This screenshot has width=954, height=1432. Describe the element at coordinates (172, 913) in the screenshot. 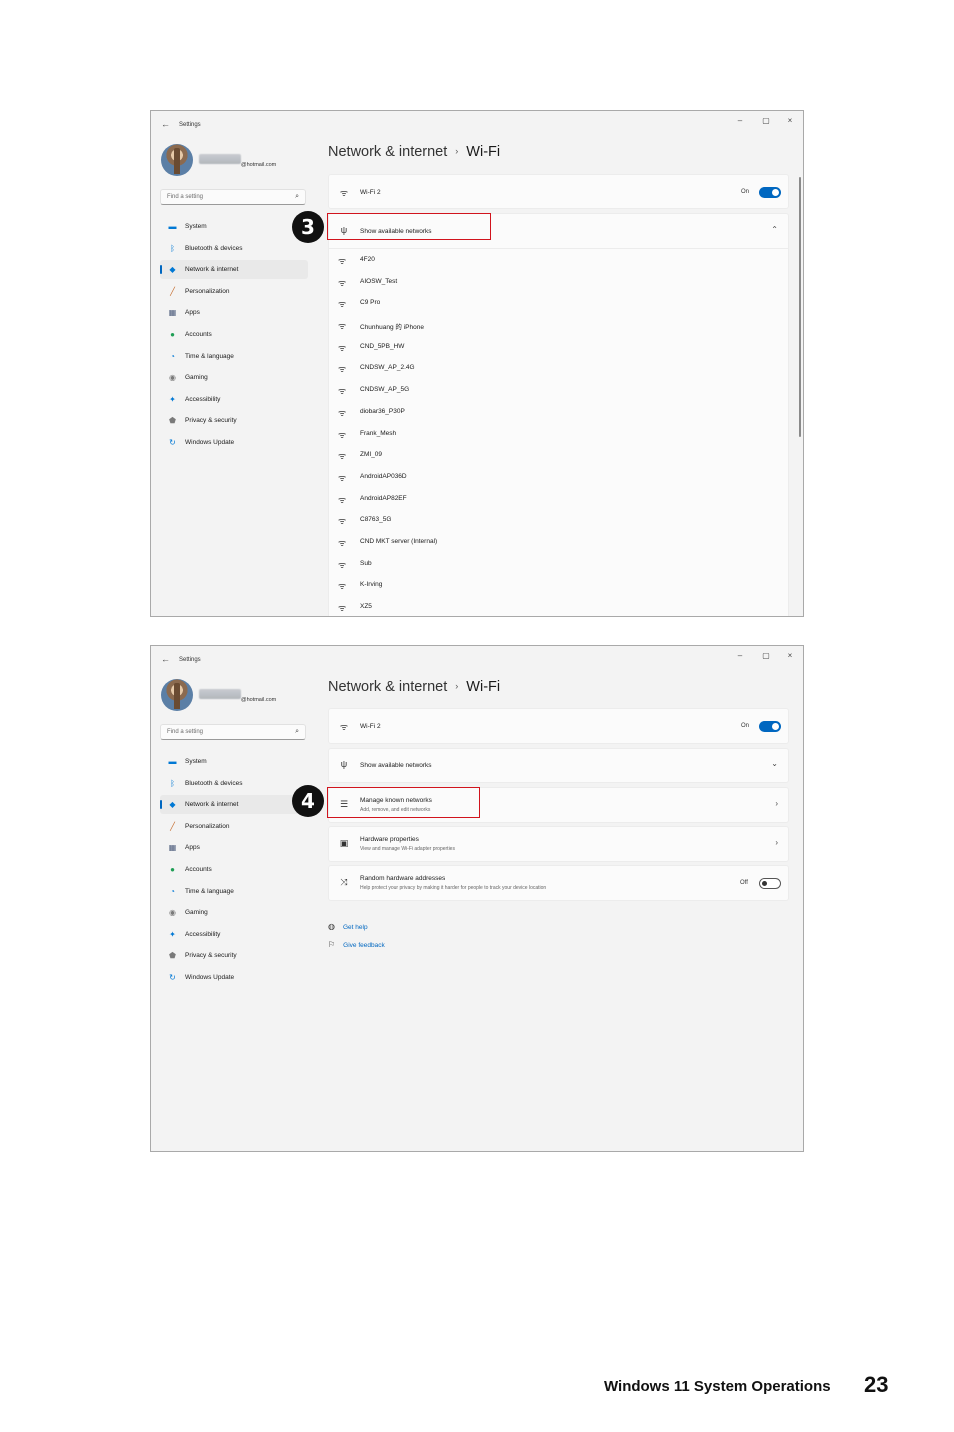

I see `gaming-icon: ◉` at that location.